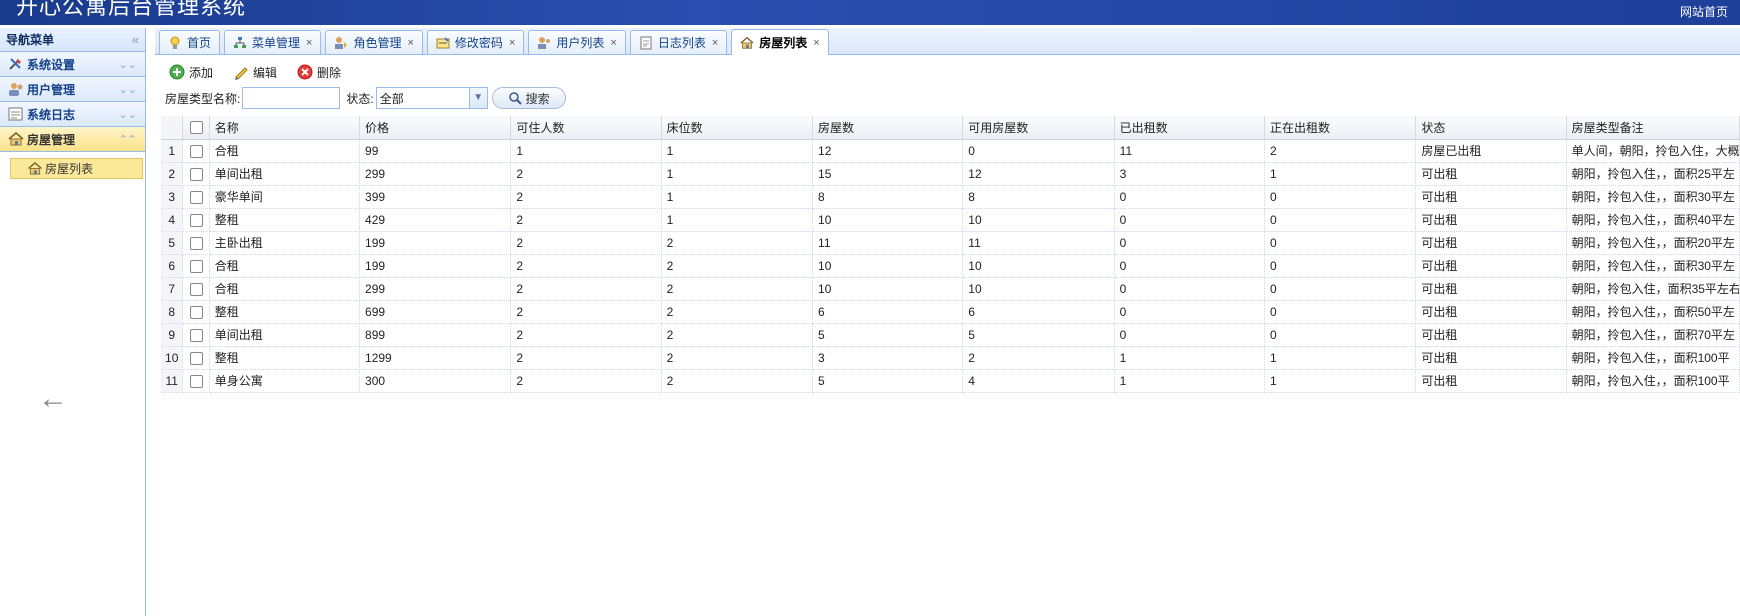 The height and width of the screenshot is (616, 1740). What do you see at coordinates (1704, 11) in the screenshot?
I see `site-home-link: 网站首页` at bounding box center [1704, 11].